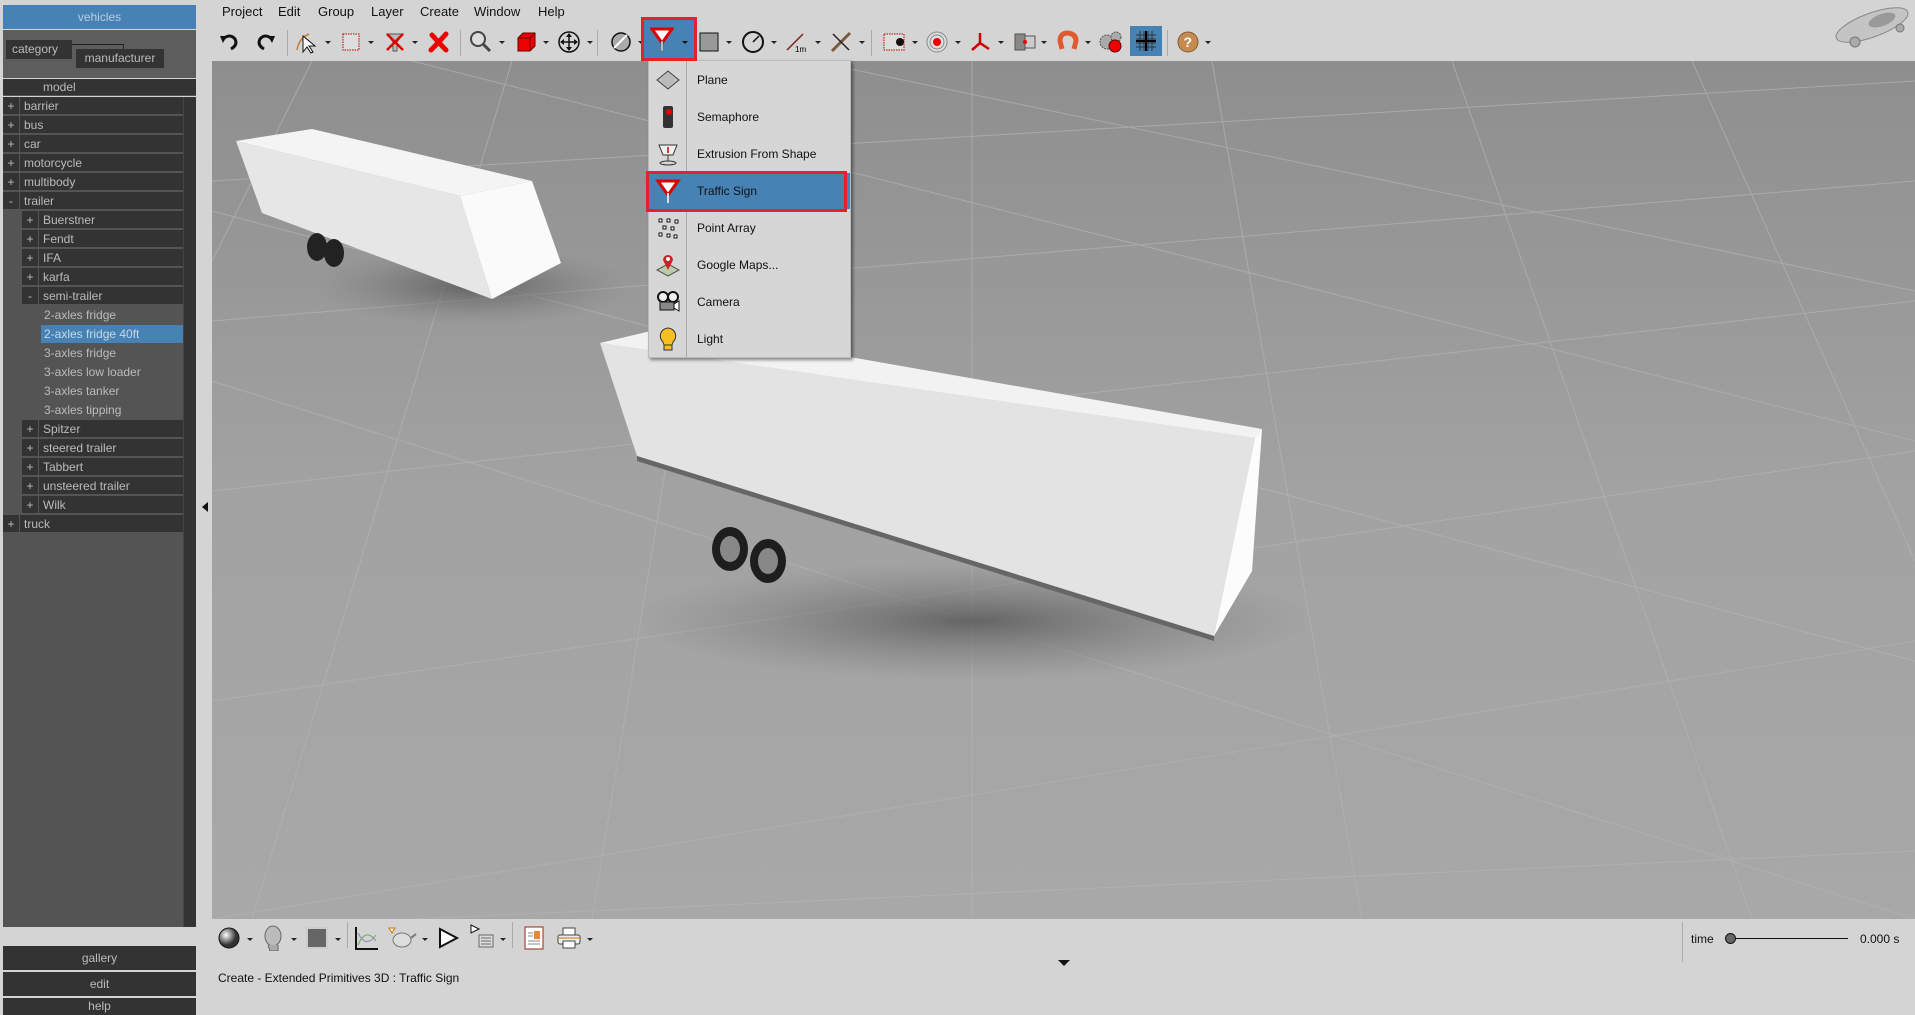 The image size is (1915, 1015). Describe the element at coordinates (294, 939) in the screenshot. I see `head-dropdown-icon` at that location.